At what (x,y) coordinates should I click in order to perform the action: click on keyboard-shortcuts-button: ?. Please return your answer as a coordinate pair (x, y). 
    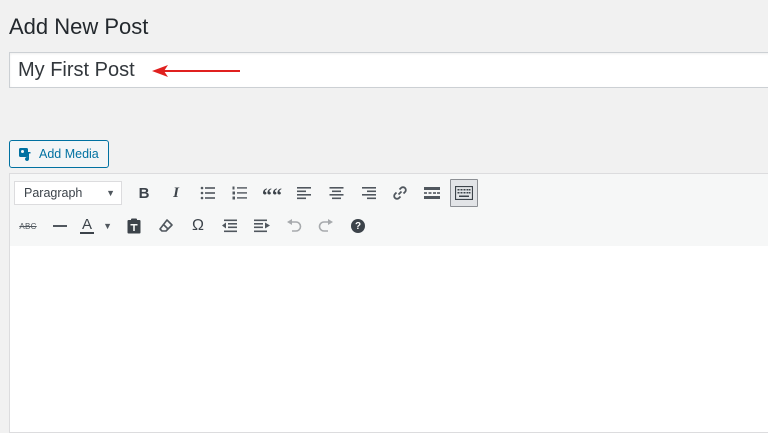
    Looking at the image, I should click on (358, 226).